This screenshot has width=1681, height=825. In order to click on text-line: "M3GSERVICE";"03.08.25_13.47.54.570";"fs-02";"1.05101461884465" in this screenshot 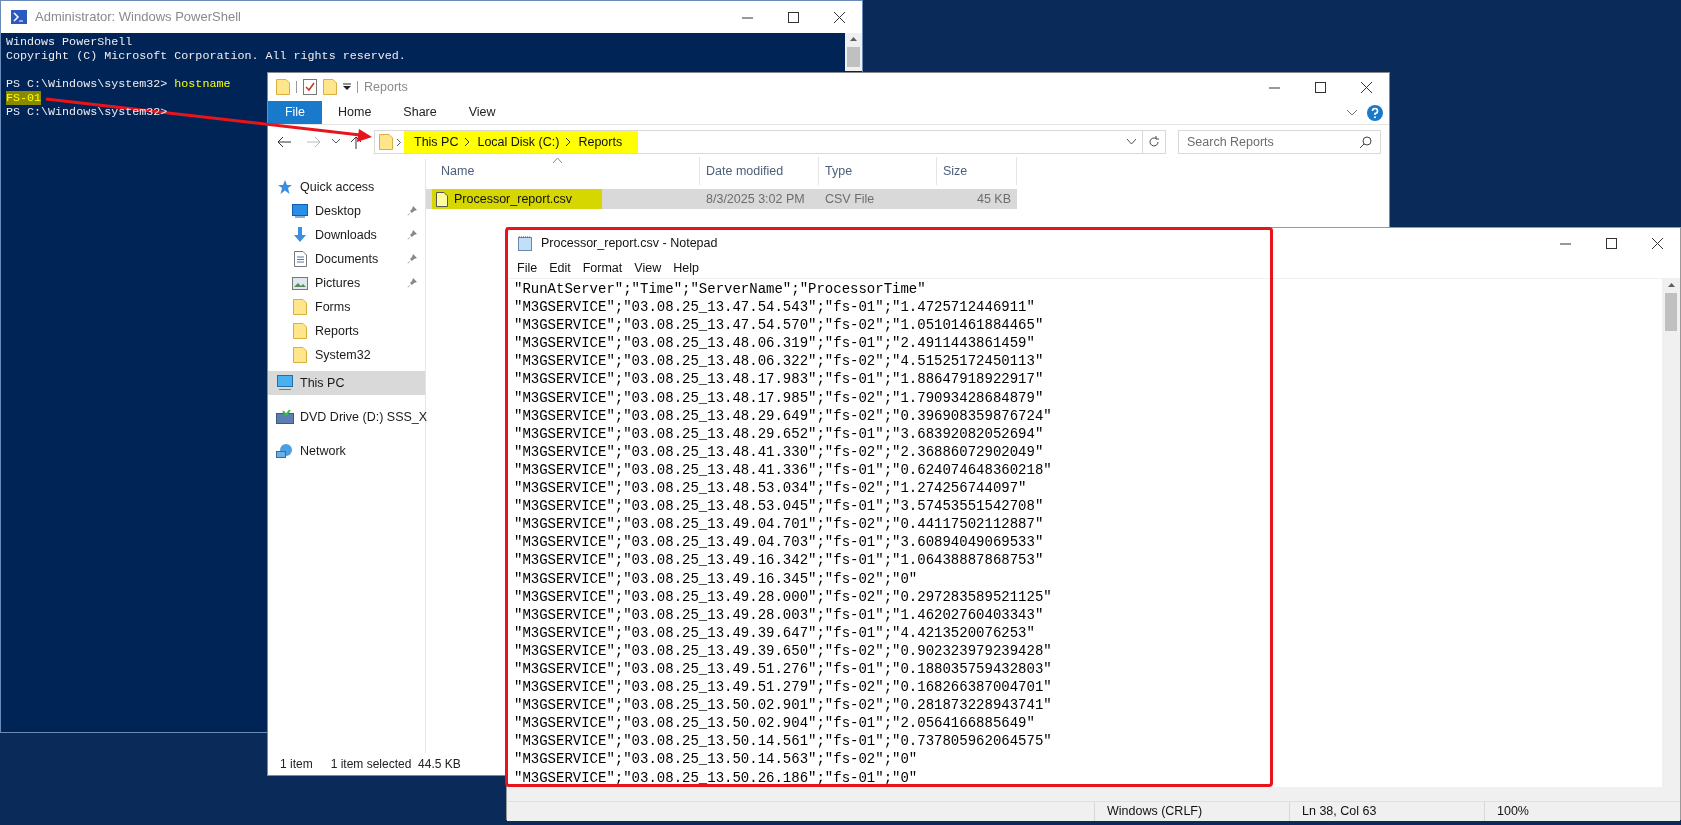, I will do `click(779, 325)`.